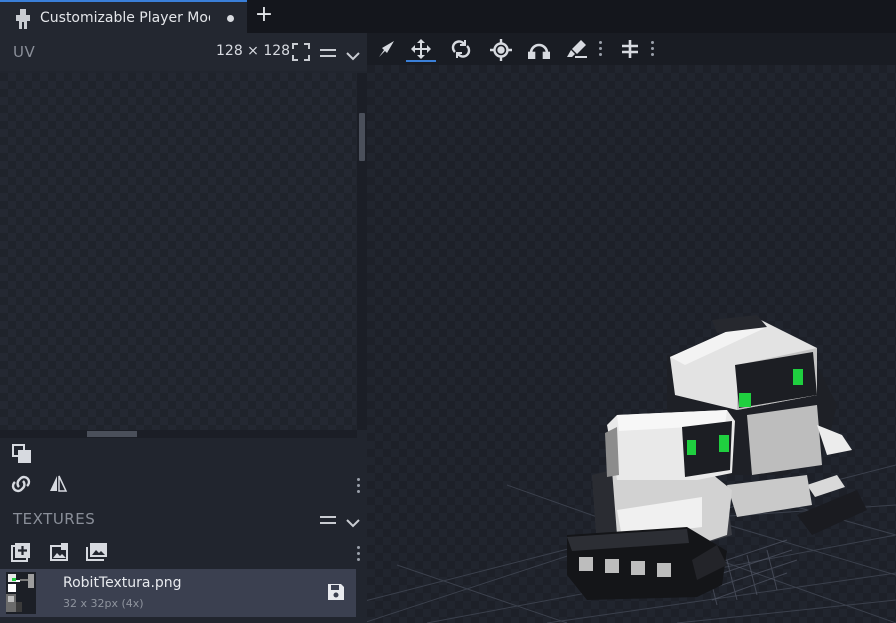 This screenshot has height=623, width=896. What do you see at coordinates (651, 505) in the screenshot?
I see `robot-front` at bounding box center [651, 505].